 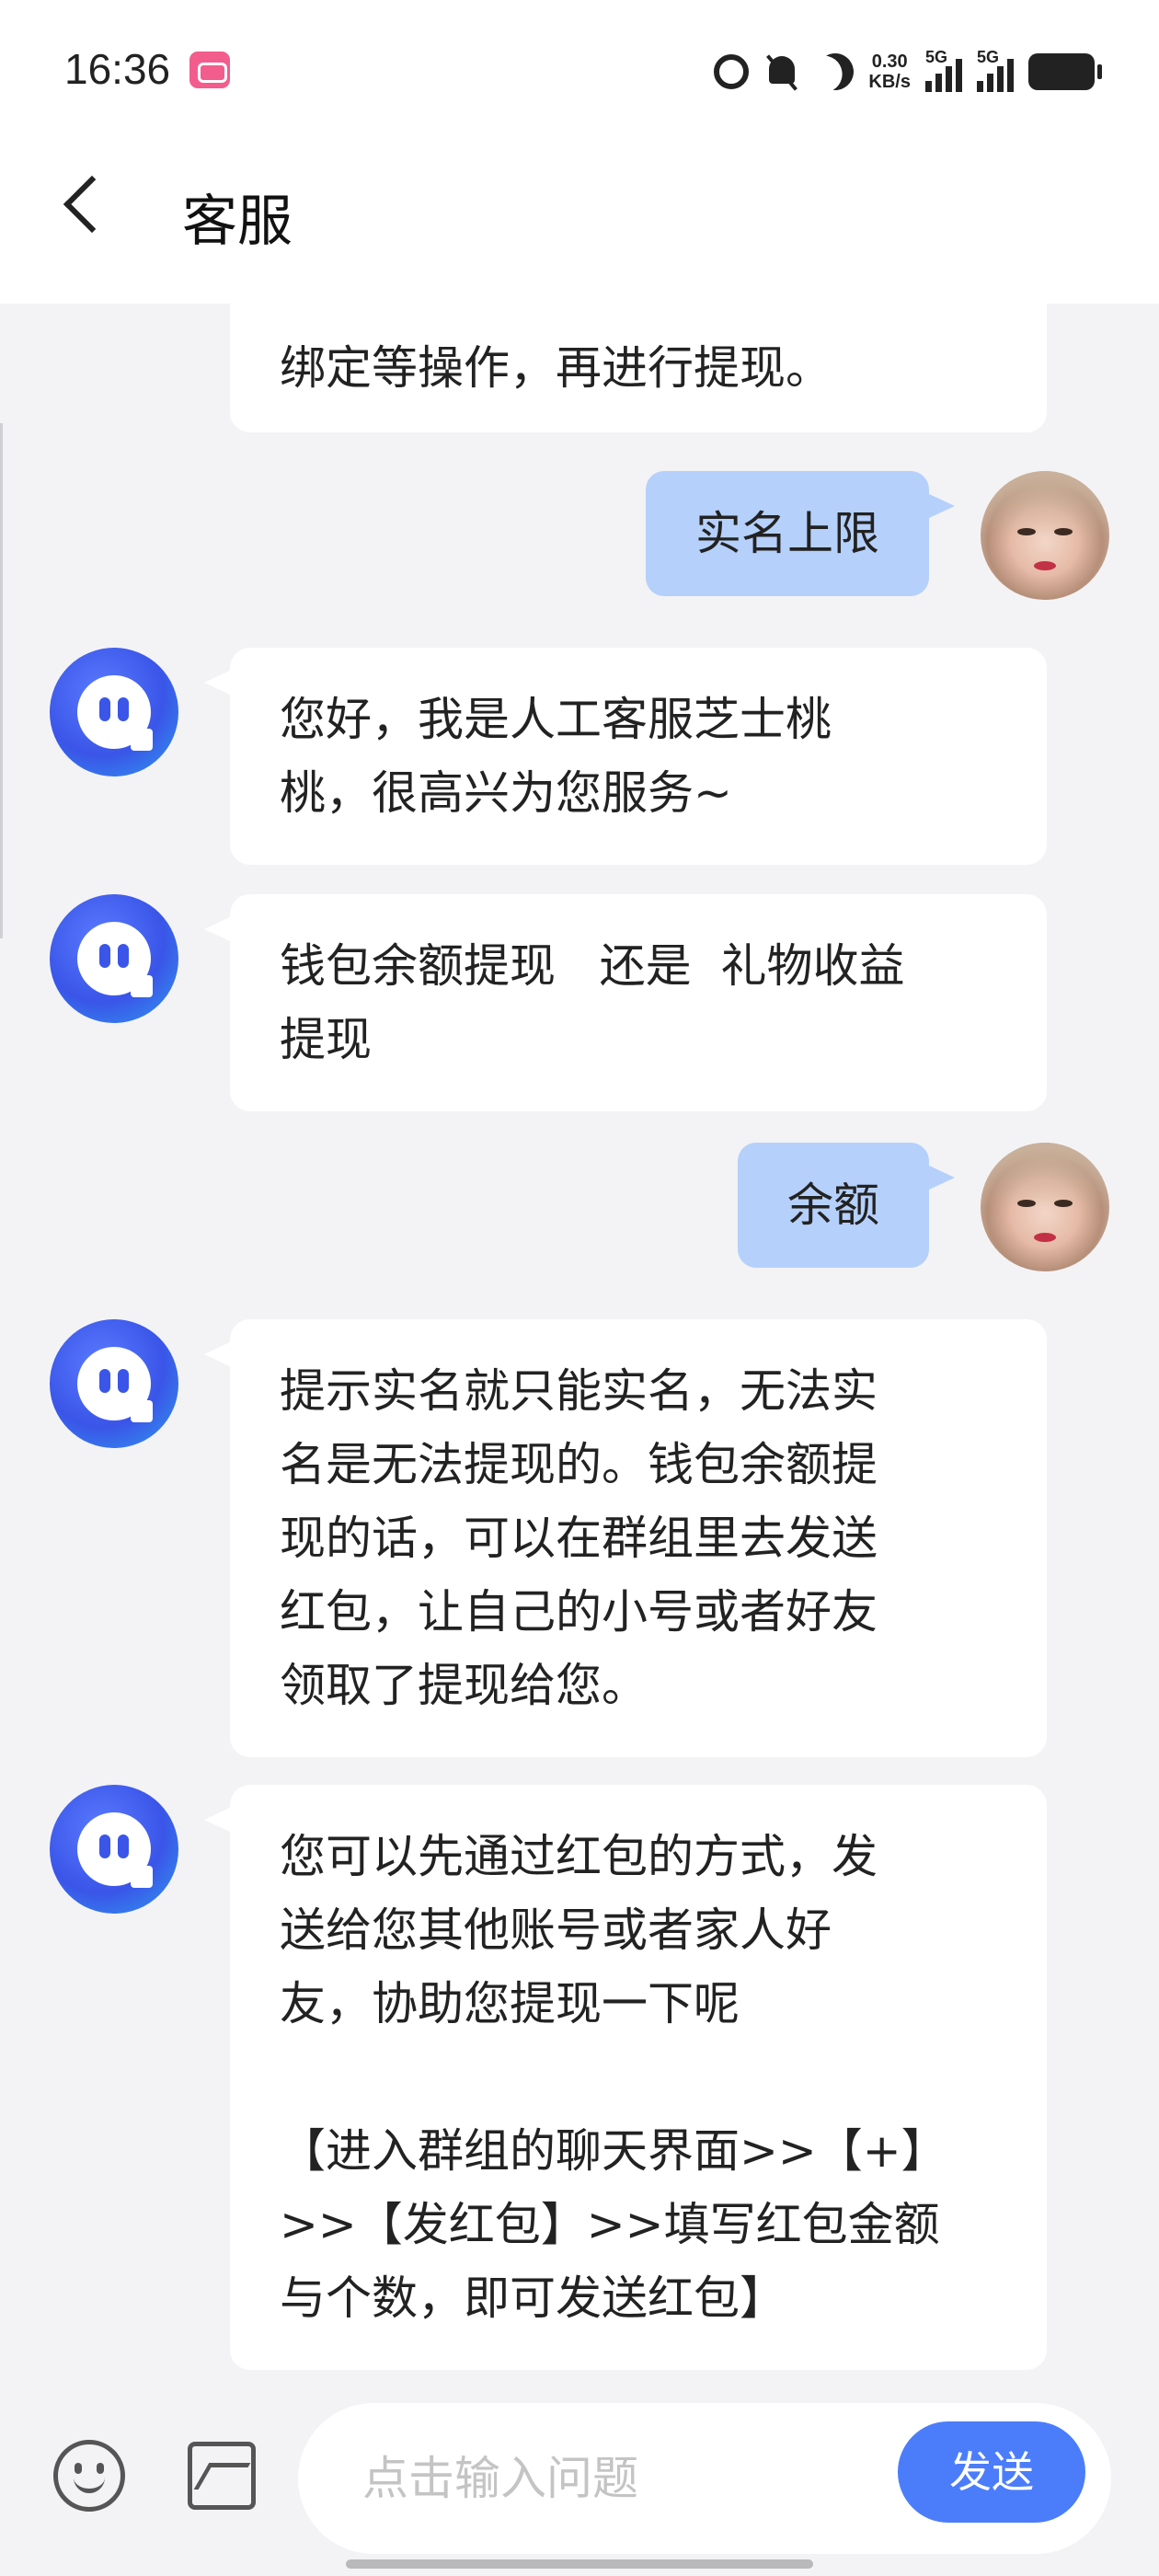 What do you see at coordinates (625, 756) in the screenshot?
I see `bot-message: 您好，我是人工客服芝士桃 桃，很高兴为您服务~` at bounding box center [625, 756].